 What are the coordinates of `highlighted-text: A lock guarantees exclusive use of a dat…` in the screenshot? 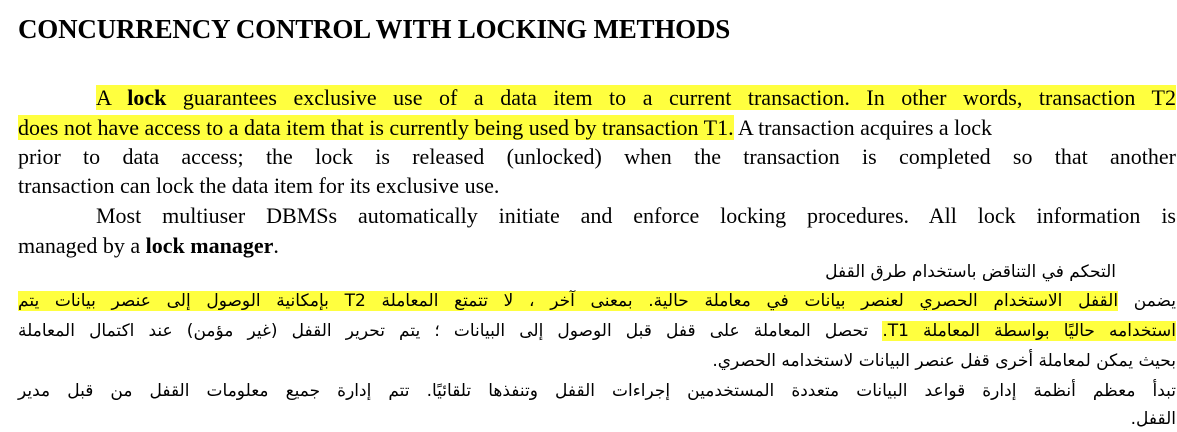 It's located at (636, 97).